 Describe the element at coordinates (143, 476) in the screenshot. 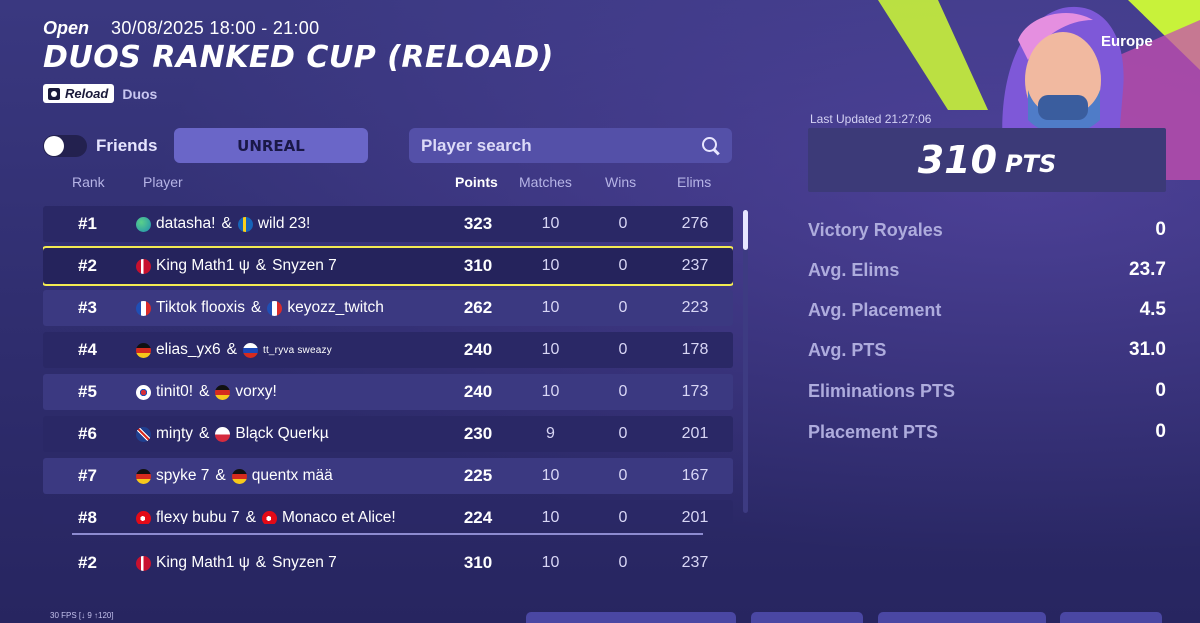

I see `germany-flag-icon` at that location.